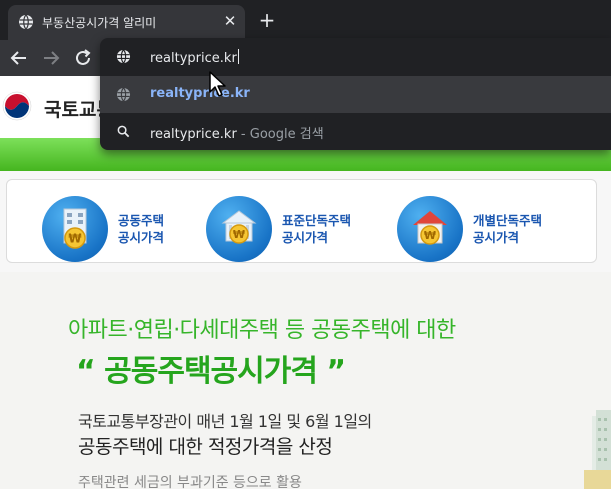  I want to click on tab-strip: 부동산공시가격 알리미 ✕ +, so click(305, 20).